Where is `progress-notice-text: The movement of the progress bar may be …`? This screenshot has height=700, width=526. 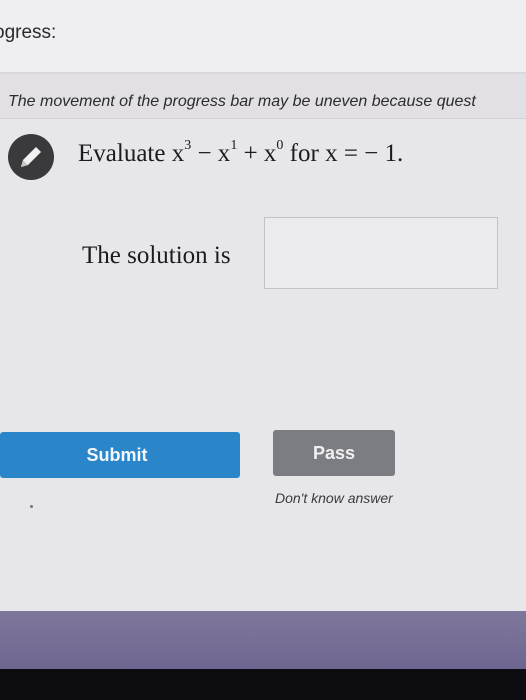
progress-notice-text: The movement of the progress bar may be … is located at coordinates (242, 101).